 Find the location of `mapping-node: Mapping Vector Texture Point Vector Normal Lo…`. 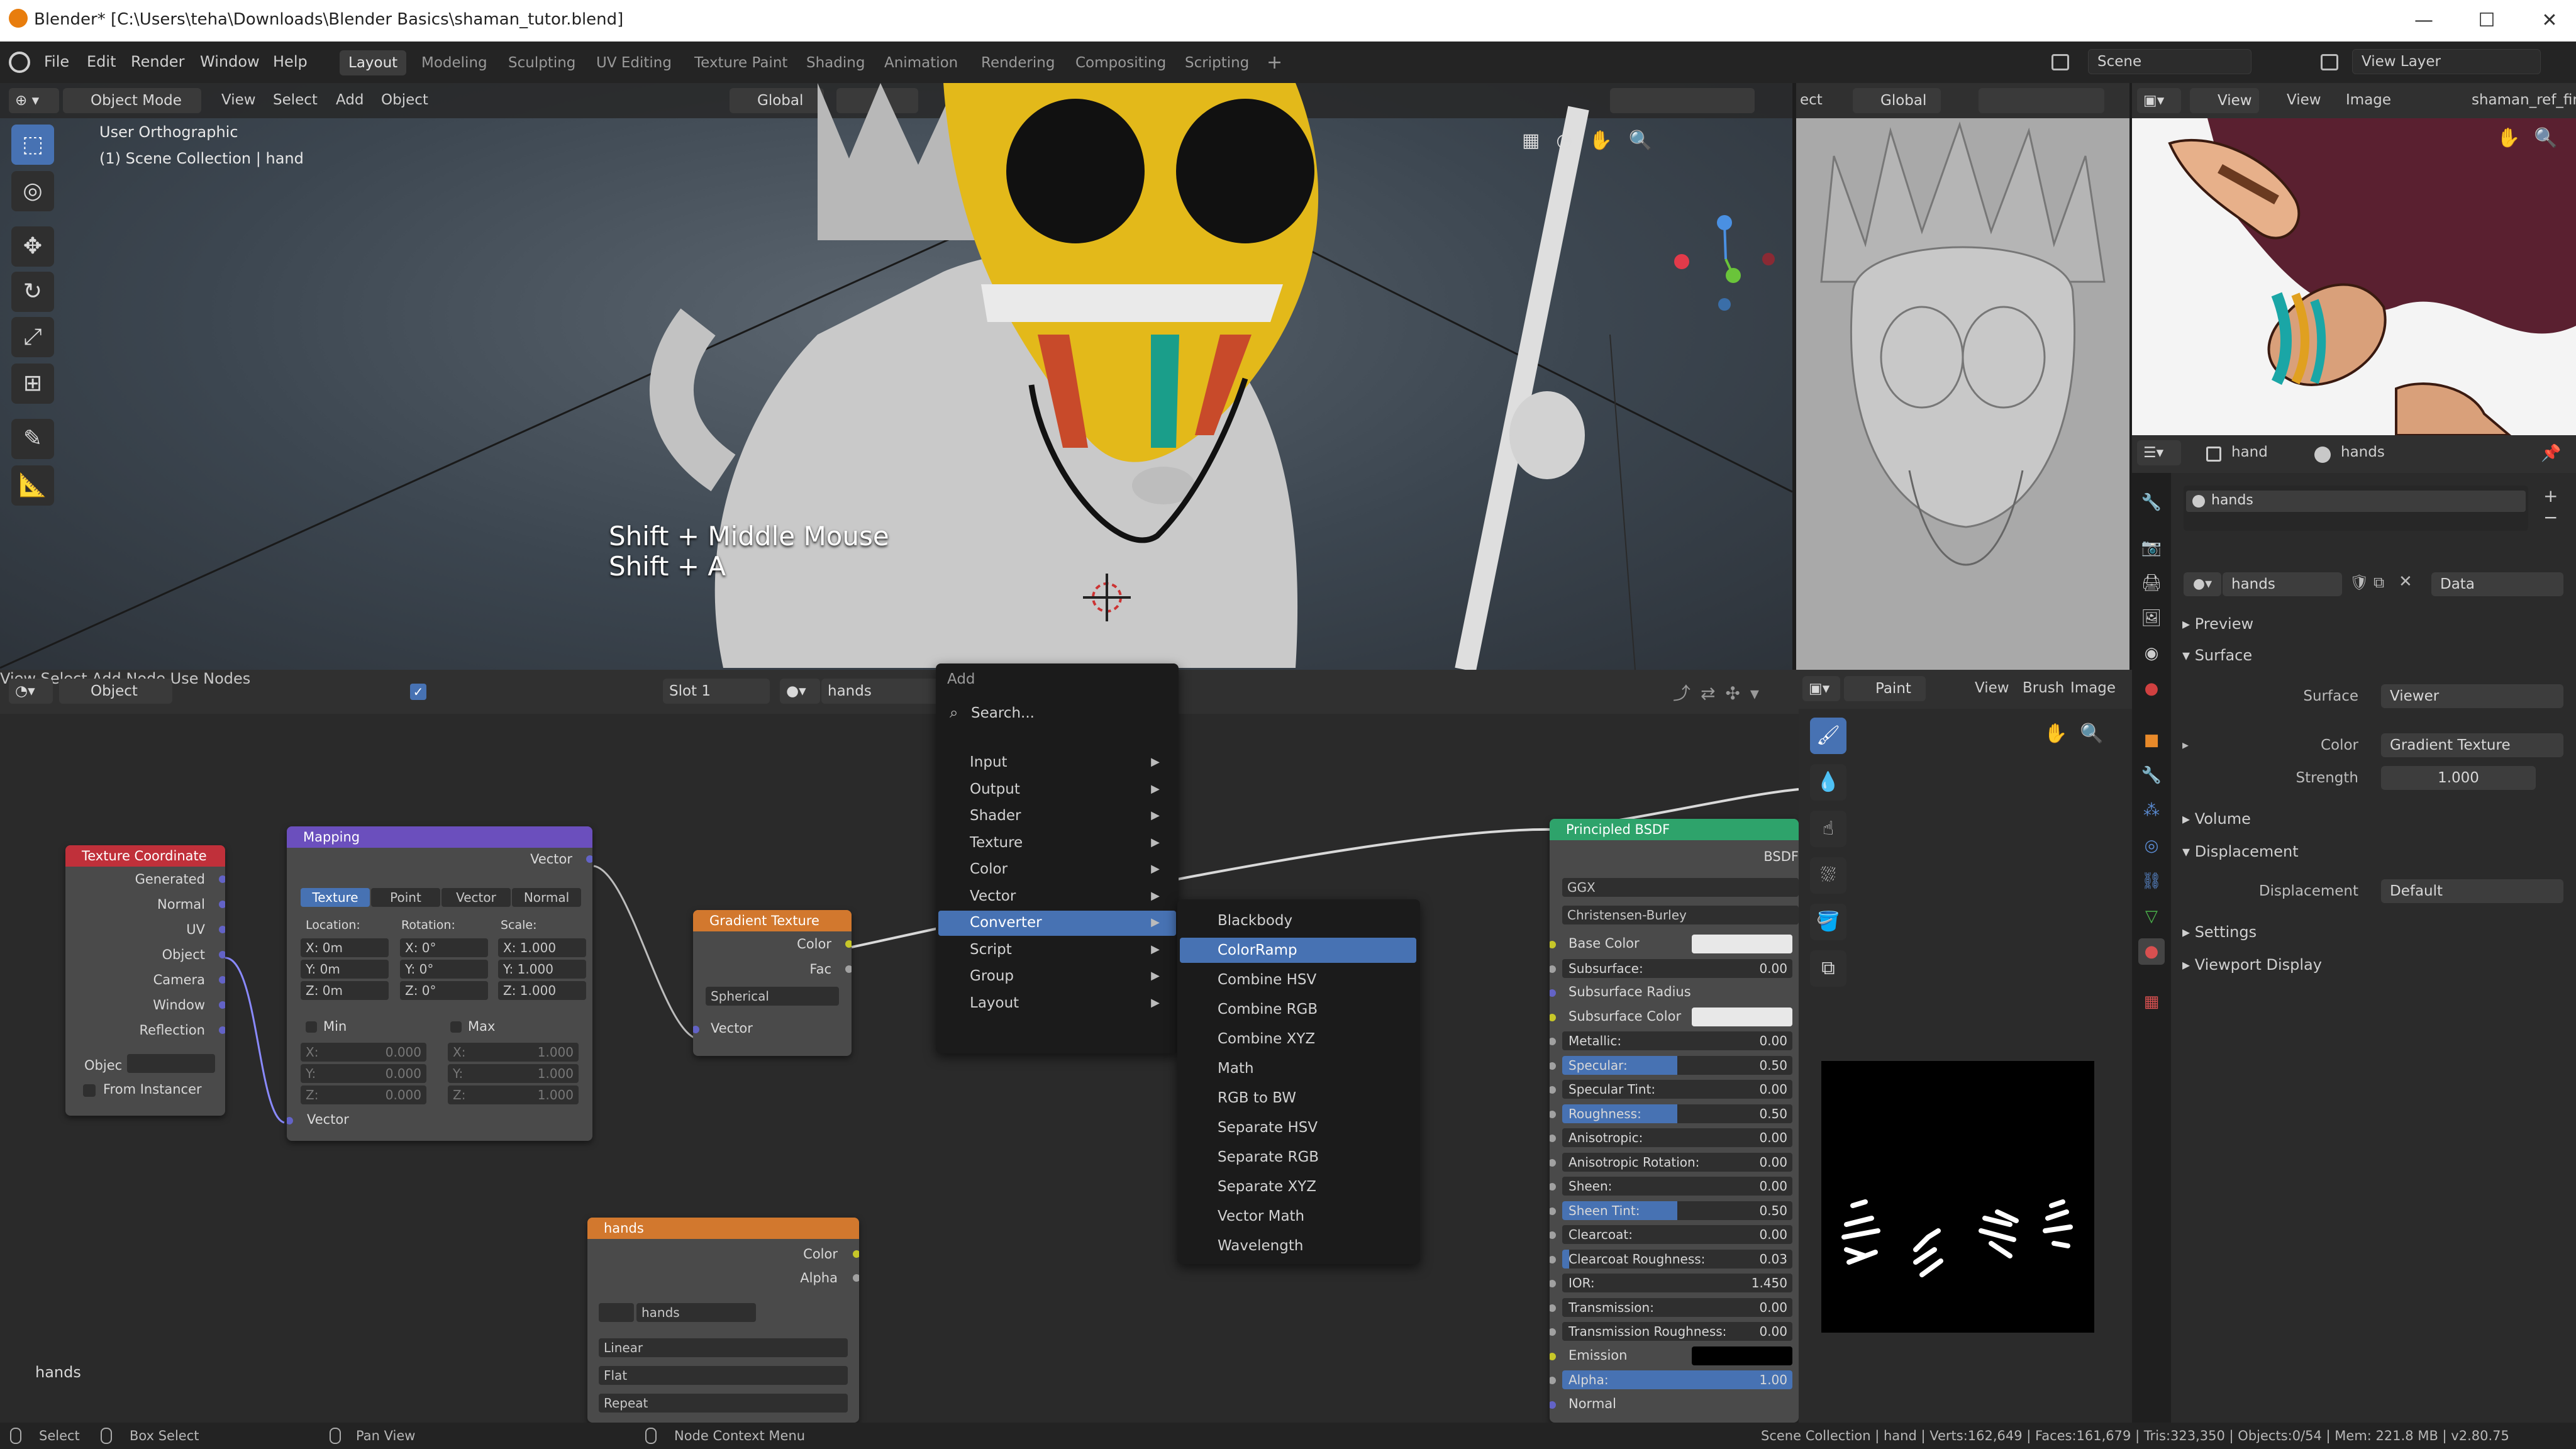

mapping-node: Mapping Vector Texture Point Vector Normal Lo… is located at coordinates (439, 983).